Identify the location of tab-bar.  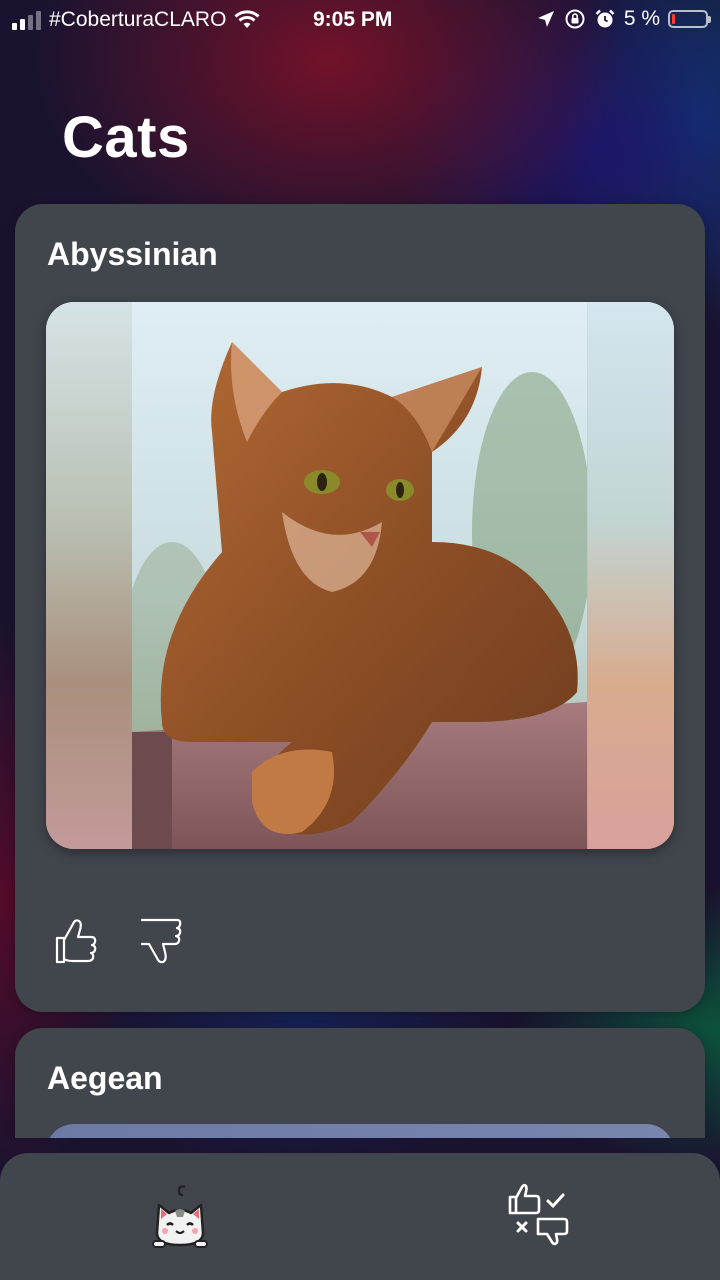
(360, 1216).